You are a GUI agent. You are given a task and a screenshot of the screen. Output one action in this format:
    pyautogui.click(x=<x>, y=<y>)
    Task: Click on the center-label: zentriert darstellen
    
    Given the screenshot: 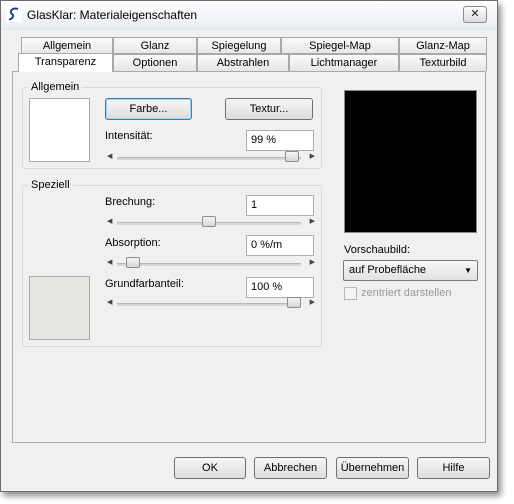 What is the action you would take?
    pyautogui.click(x=406, y=293)
    